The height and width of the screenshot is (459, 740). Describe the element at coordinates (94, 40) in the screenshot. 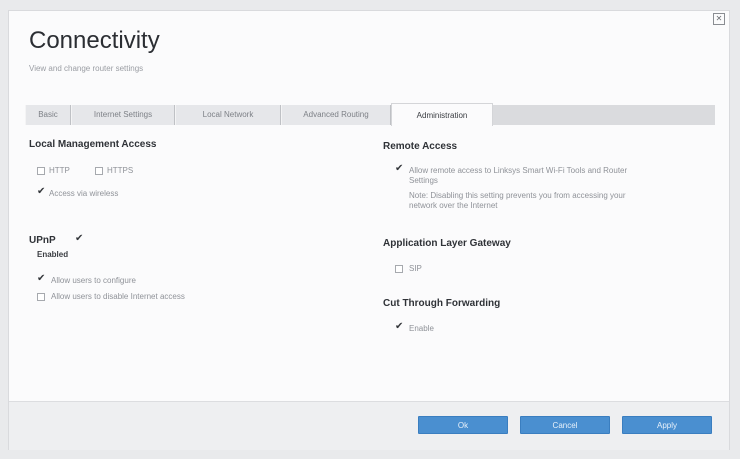

I see `page-title: Connectivity` at that location.